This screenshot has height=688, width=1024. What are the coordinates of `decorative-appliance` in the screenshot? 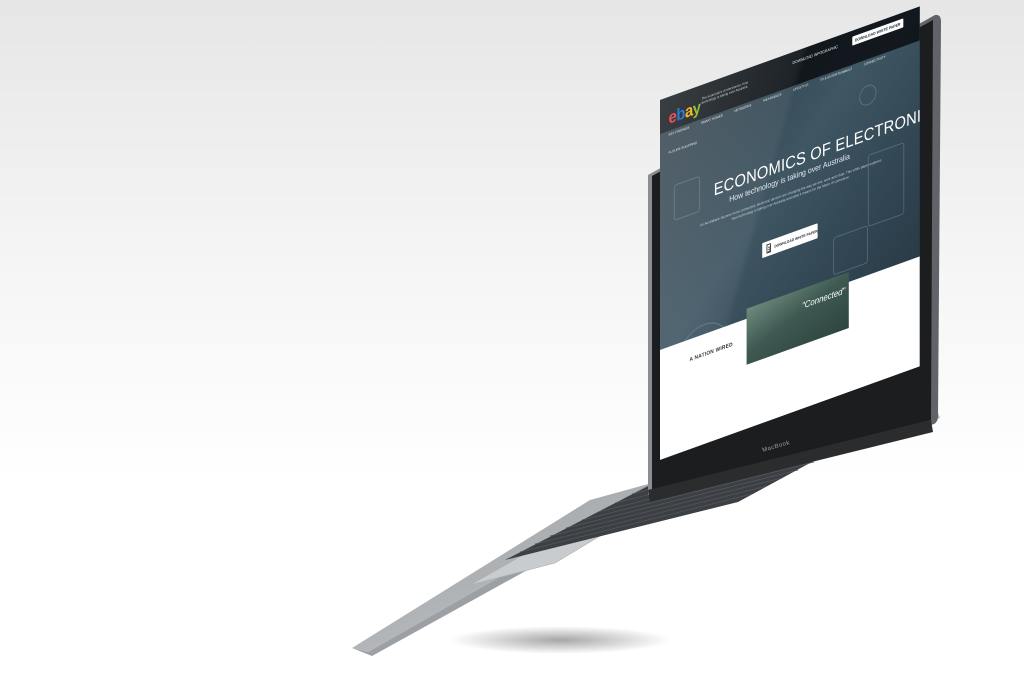 It's located at (886, 185).